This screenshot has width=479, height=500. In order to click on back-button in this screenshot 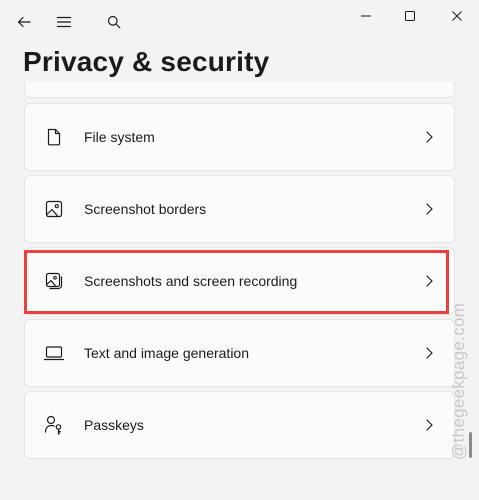, I will do `click(24, 22)`.